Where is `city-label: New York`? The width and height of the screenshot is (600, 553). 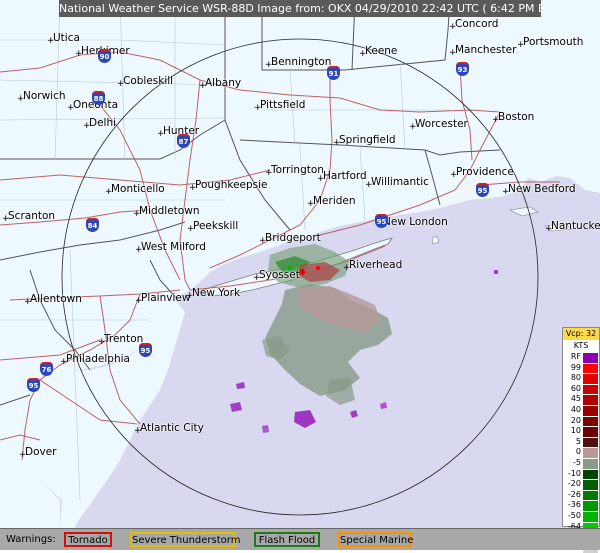 city-label: New York is located at coordinates (216, 293).